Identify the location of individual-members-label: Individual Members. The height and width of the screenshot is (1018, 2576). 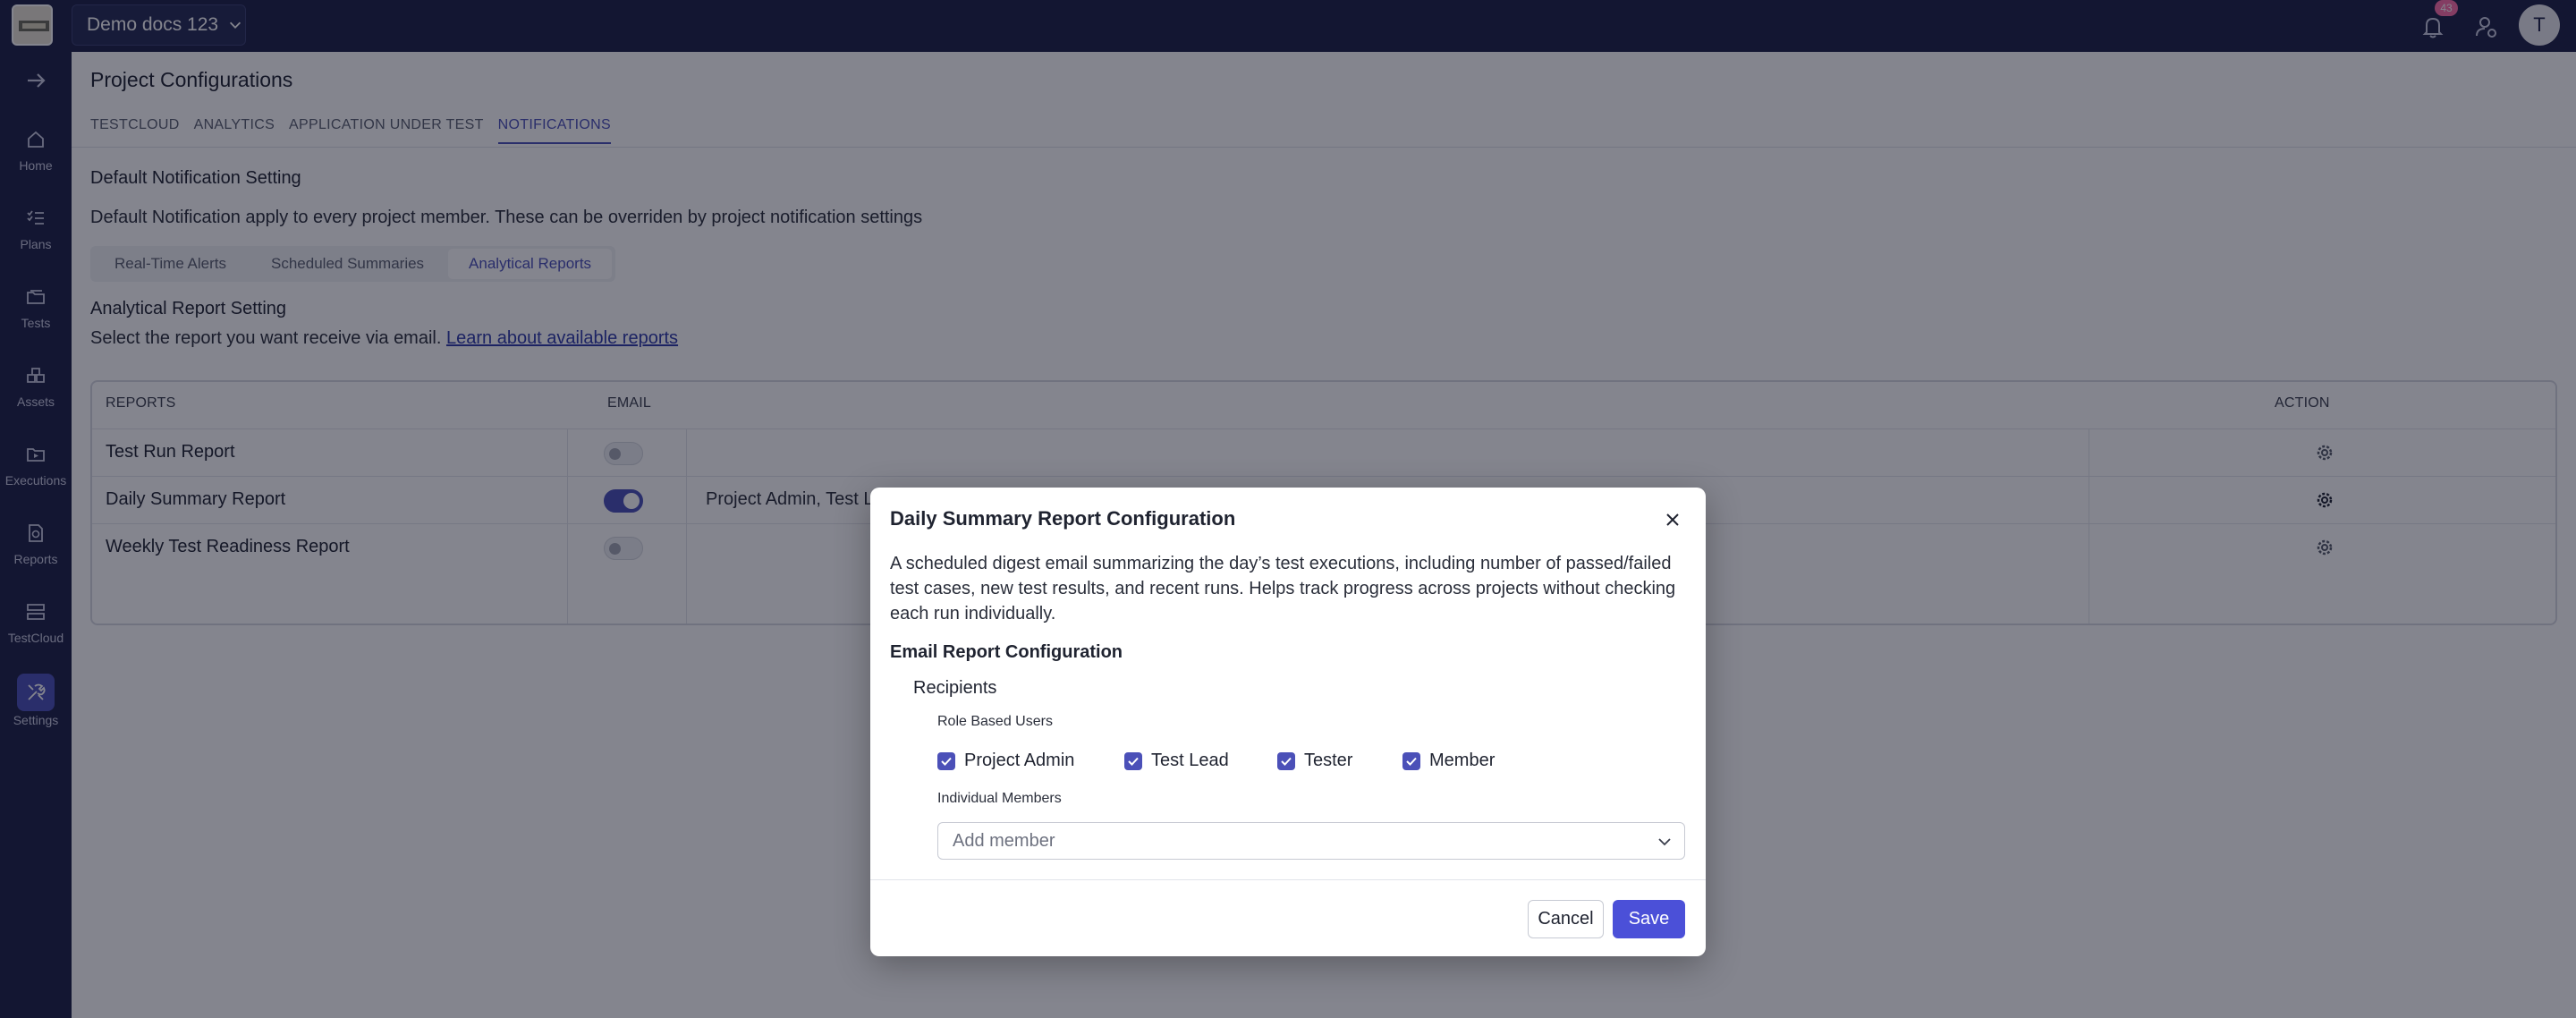
(999, 798).